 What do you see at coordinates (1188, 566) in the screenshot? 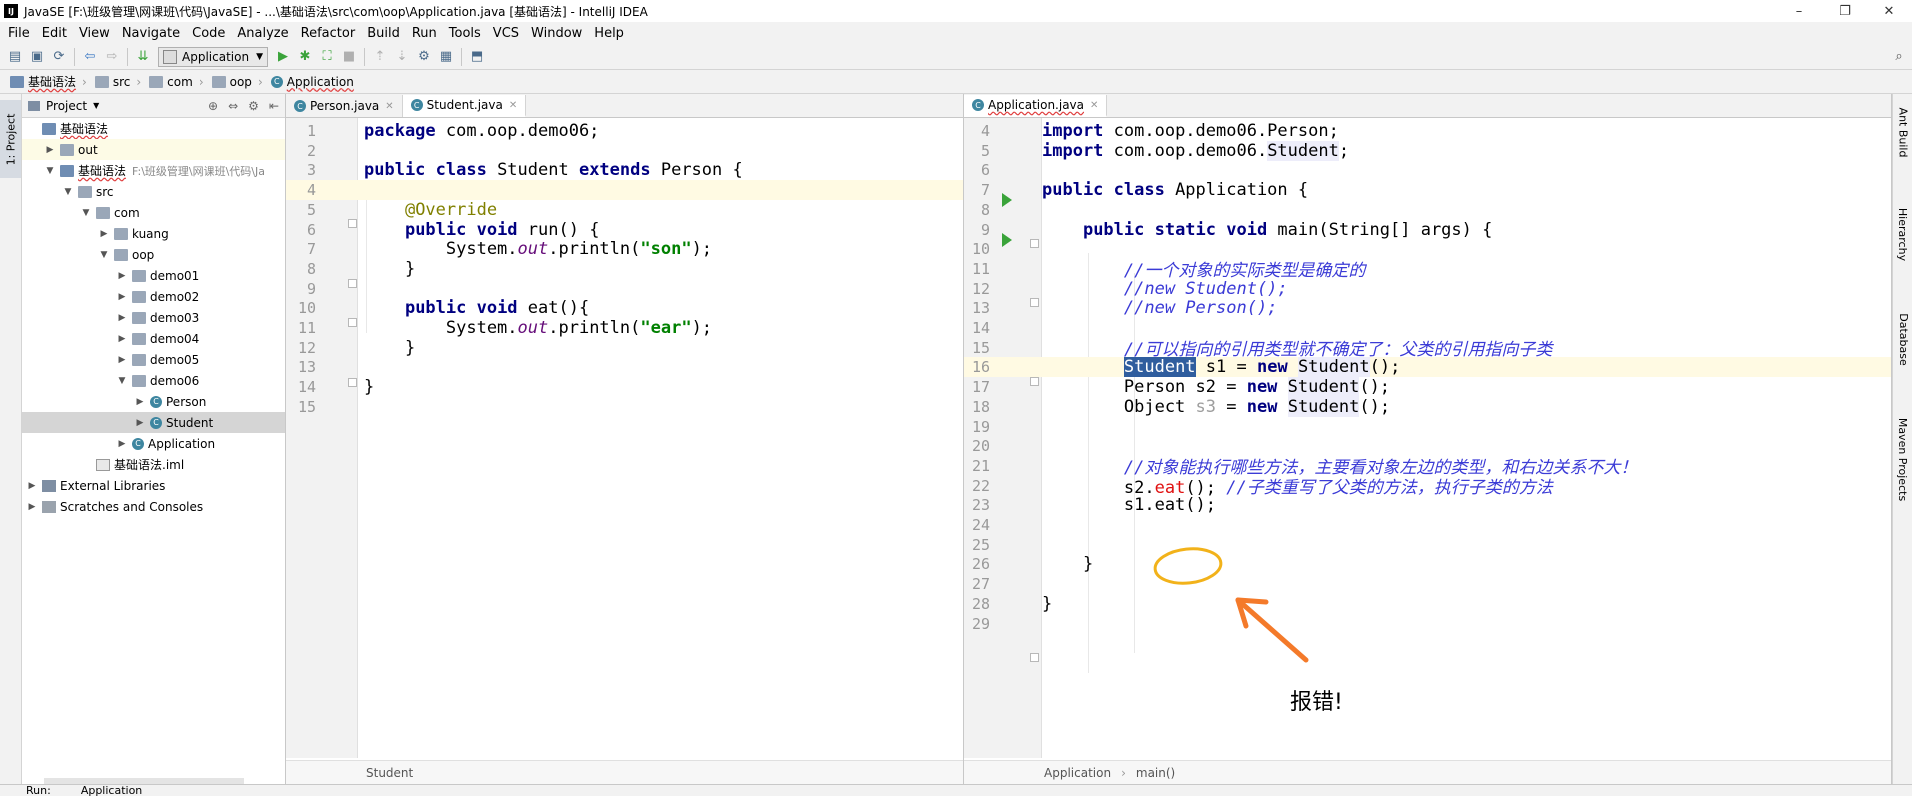
I see `highlight-circle` at bounding box center [1188, 566].